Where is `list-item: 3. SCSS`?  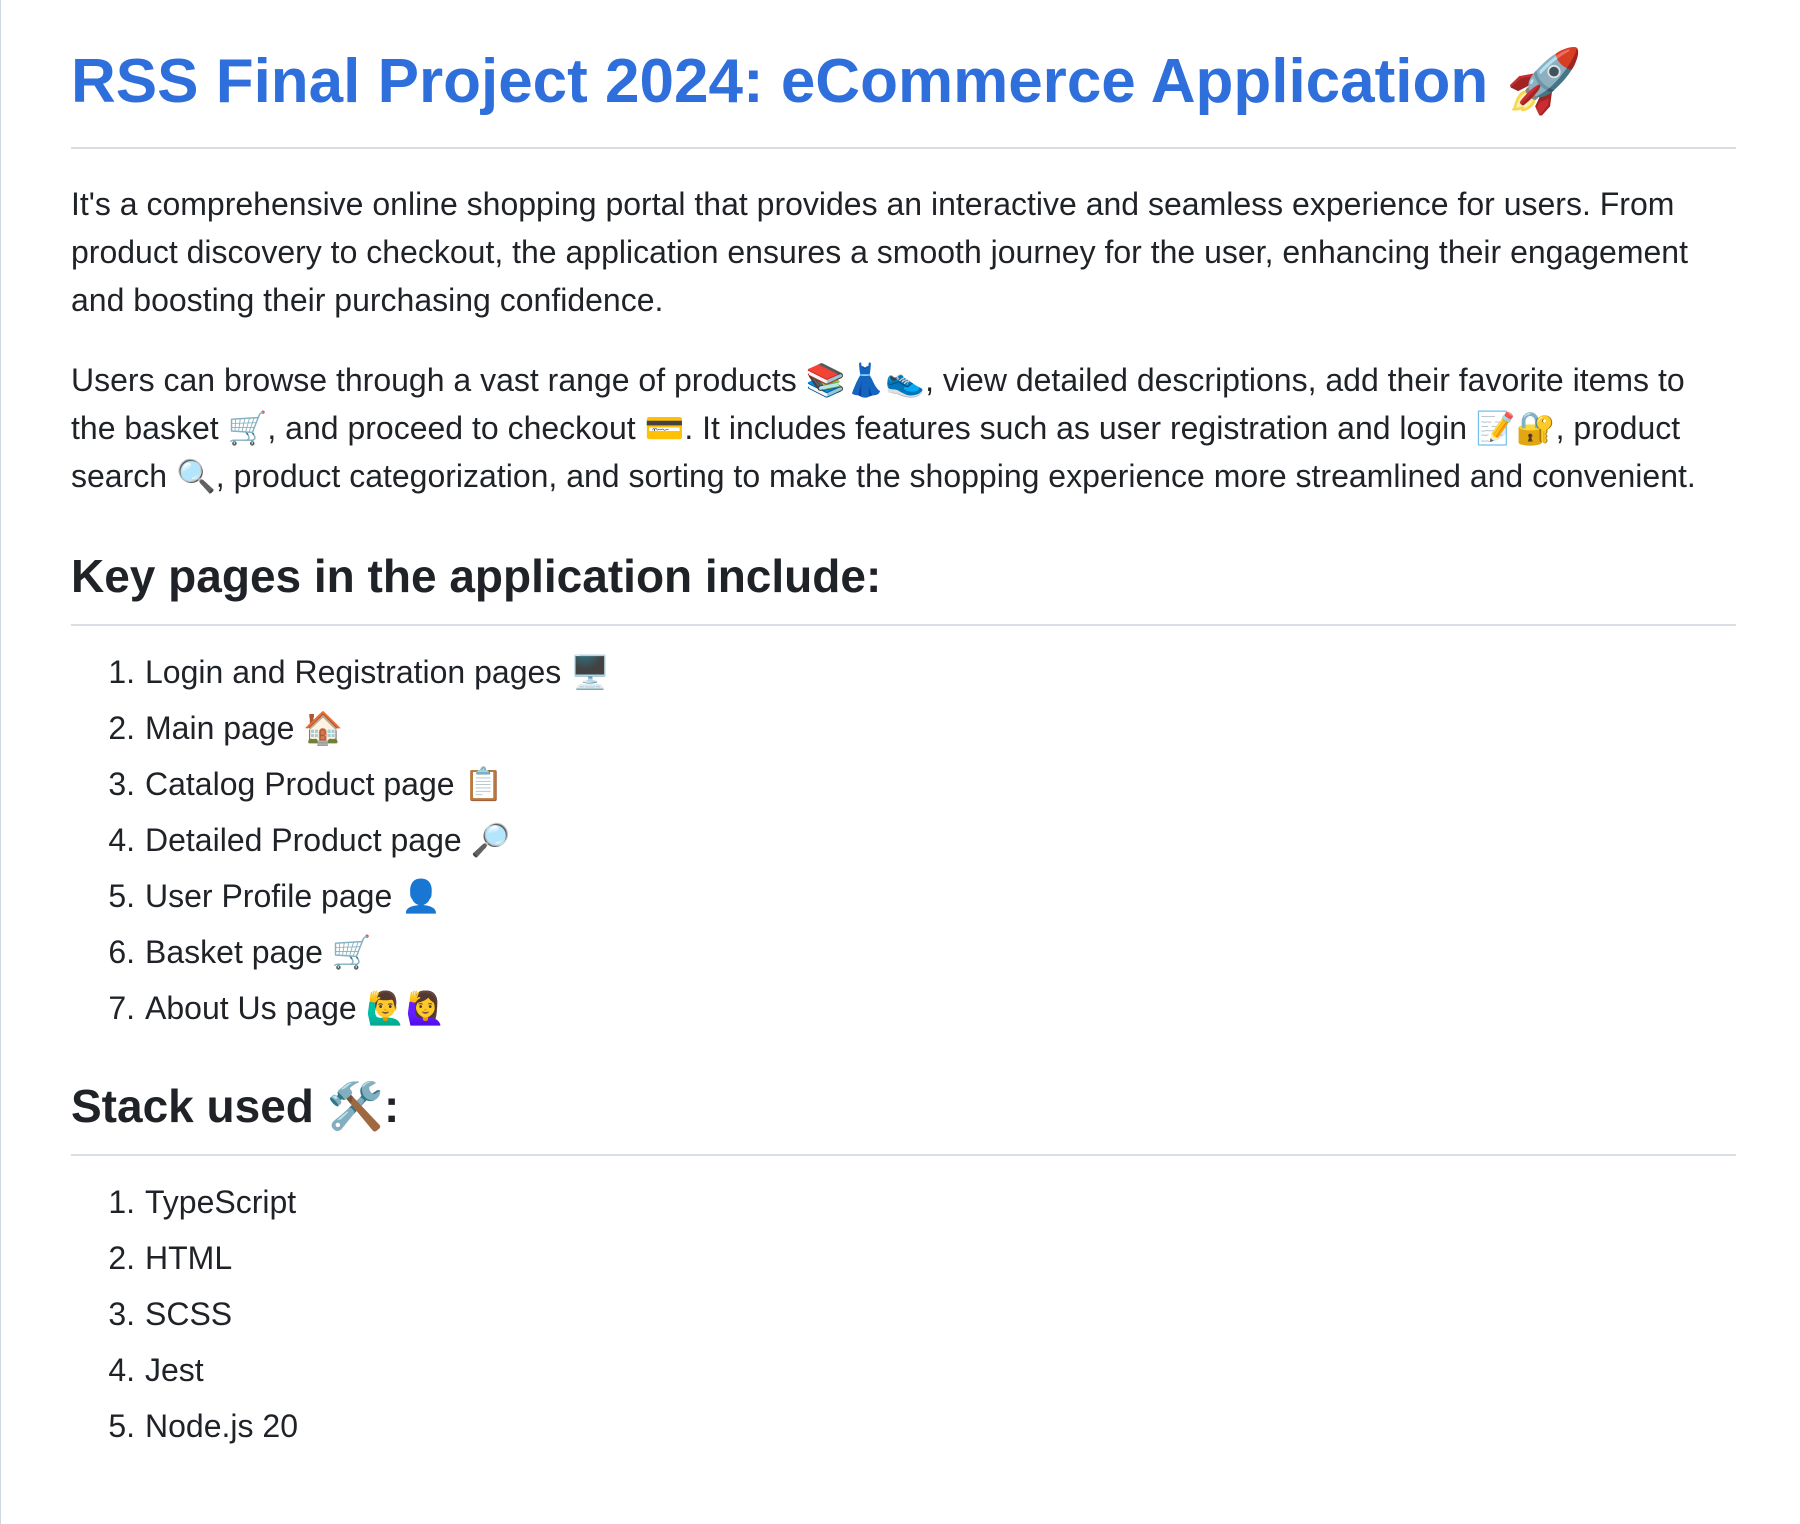
list-item: 3. SCSS is located at coordinates (903, 1314).